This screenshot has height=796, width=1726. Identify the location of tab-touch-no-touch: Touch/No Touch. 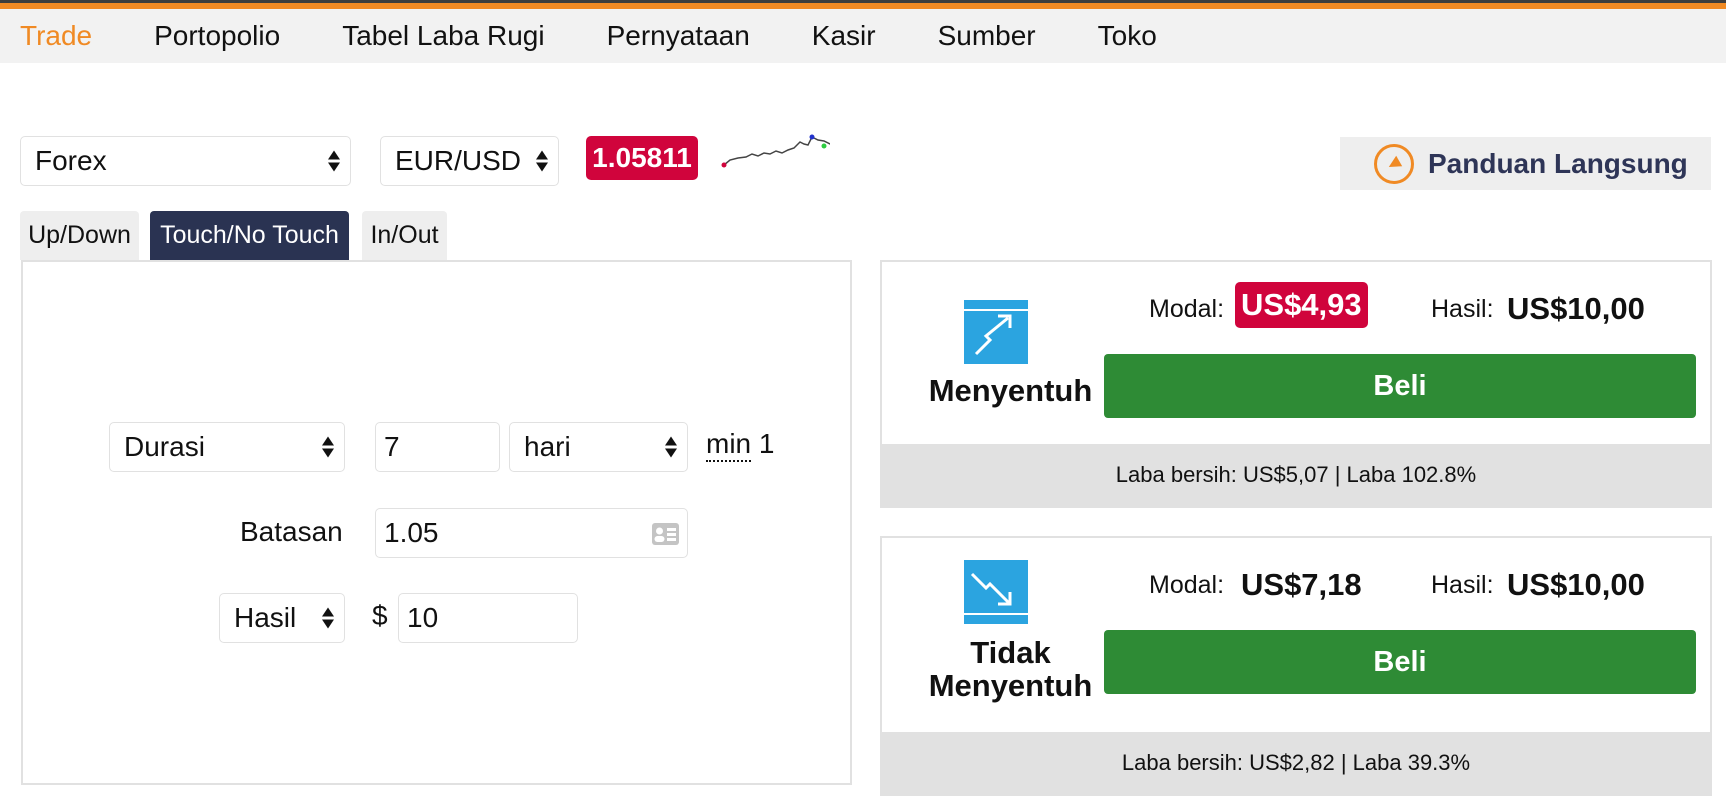
(249, 235).